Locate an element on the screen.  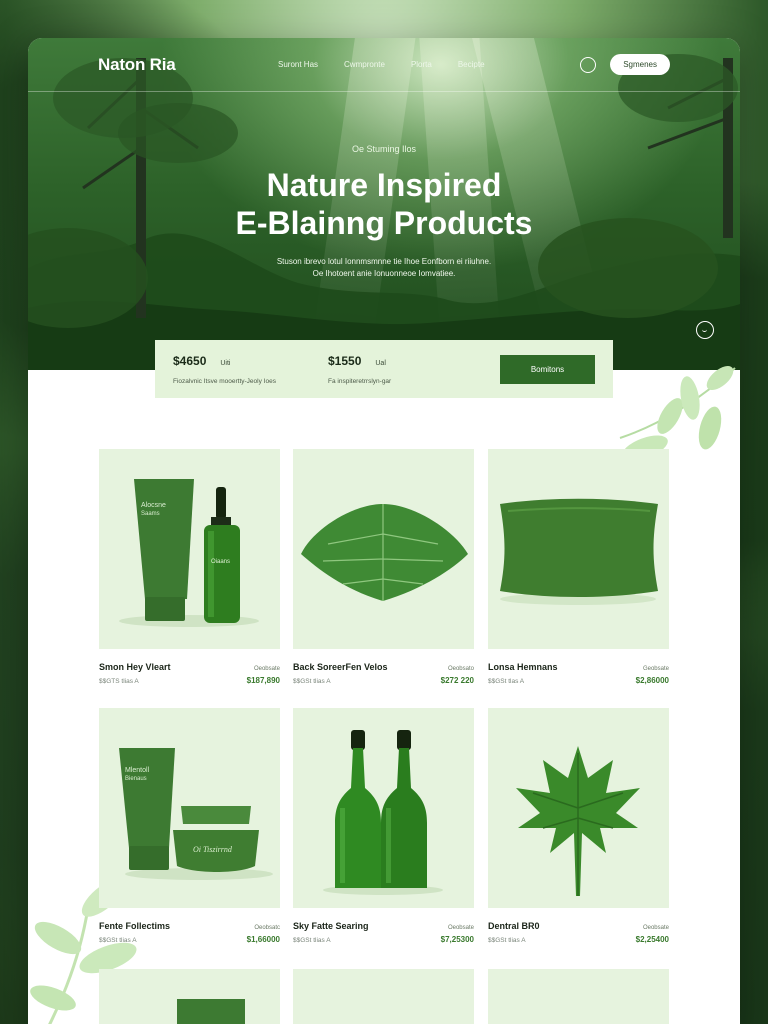
price-tag: Uiti is located at coordinates (225, 363).